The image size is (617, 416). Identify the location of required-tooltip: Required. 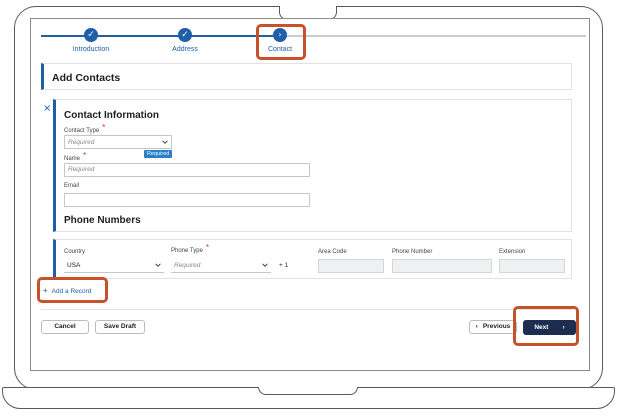
(158, 154).